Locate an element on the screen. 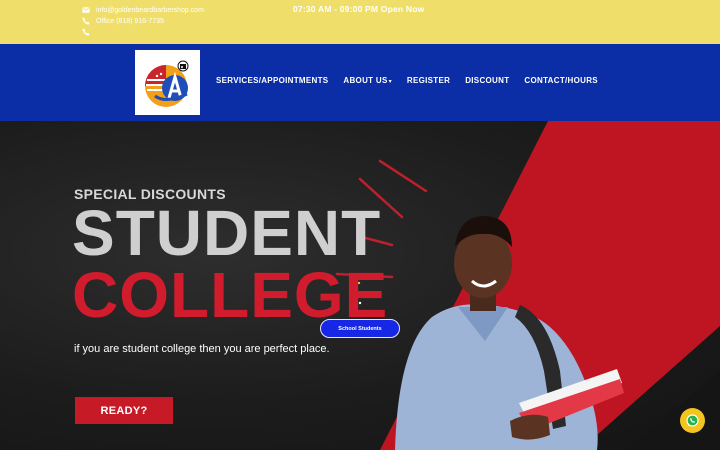 Image resolution: width=720 pixels, height=450 pixels. phone-contact: Office (818) 916-7735 is located at coordinates (123, 21).